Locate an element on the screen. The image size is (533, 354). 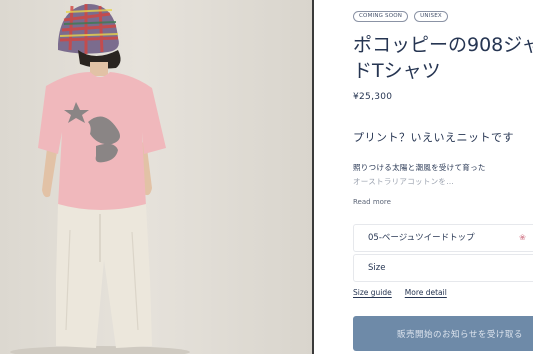
image-divider is located at coordinates (313, 177).